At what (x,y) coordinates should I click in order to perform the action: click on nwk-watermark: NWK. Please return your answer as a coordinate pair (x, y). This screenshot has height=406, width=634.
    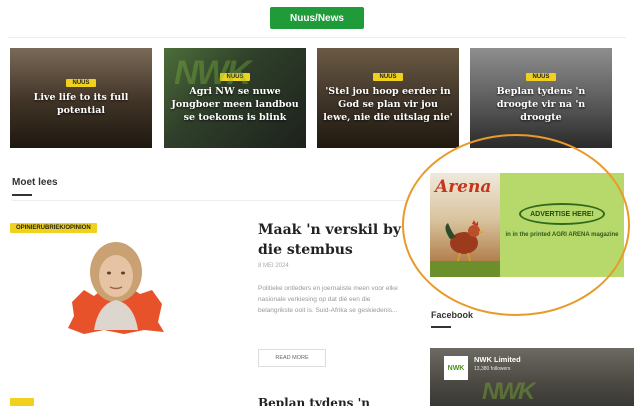
    Looking at the image, I should click on (508, 391).